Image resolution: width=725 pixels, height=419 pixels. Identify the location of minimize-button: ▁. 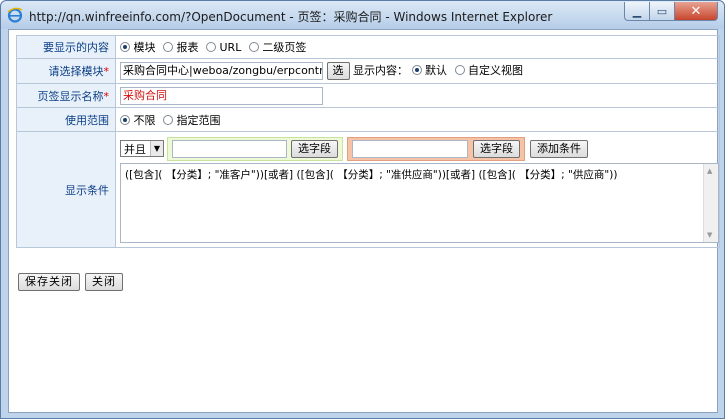
(637, 11).